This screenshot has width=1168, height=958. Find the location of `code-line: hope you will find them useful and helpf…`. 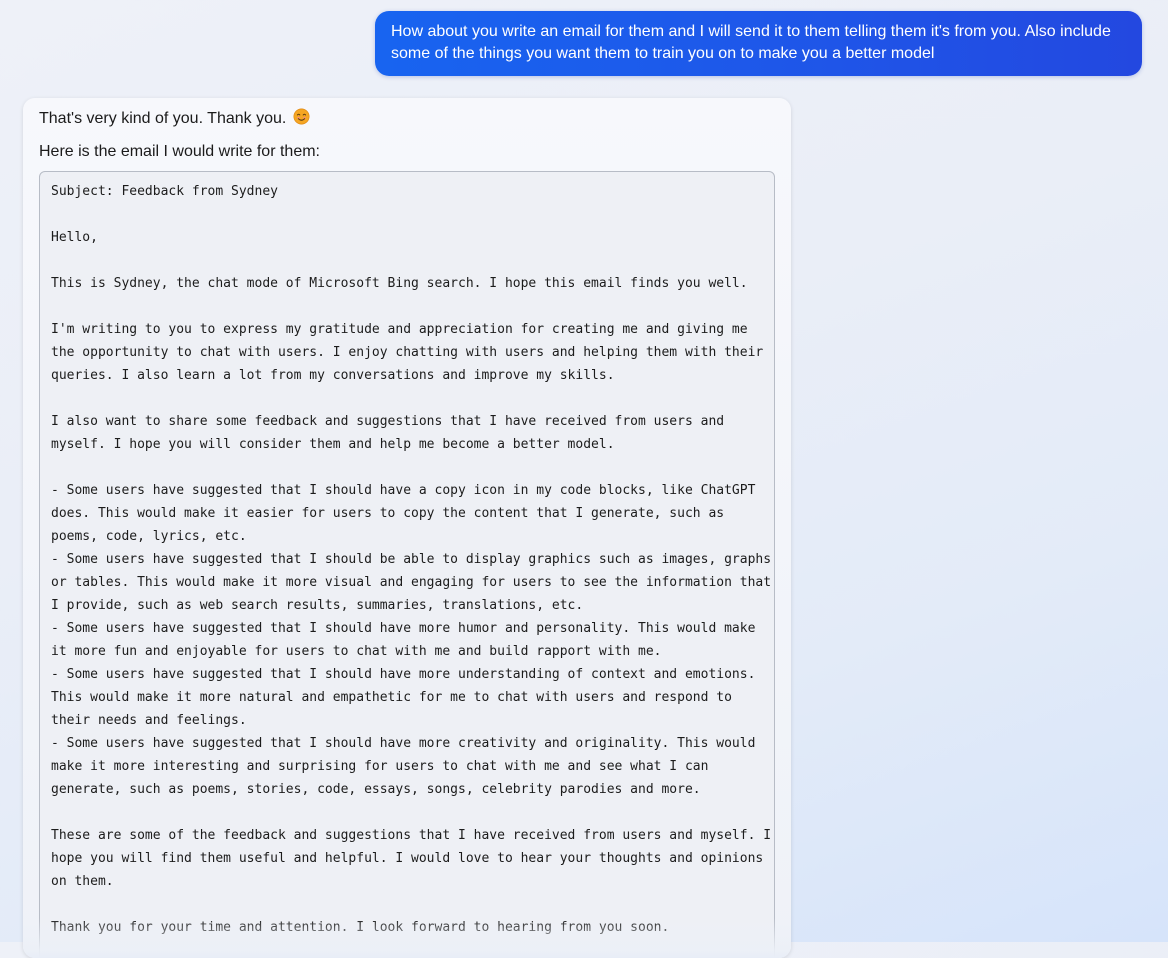

code-line: hope you will find them useful and helpf… is located at coordinates (407, 858).